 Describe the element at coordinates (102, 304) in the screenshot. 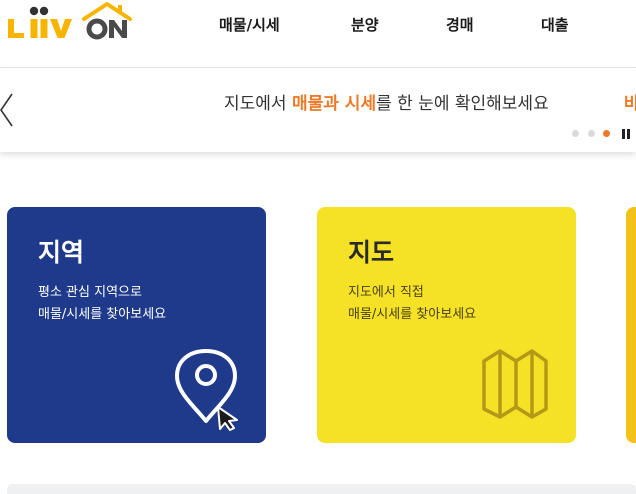

I see `card-desc-region: 평소 관심 지역으로 매물/시세를 찾아보세요` at that location.